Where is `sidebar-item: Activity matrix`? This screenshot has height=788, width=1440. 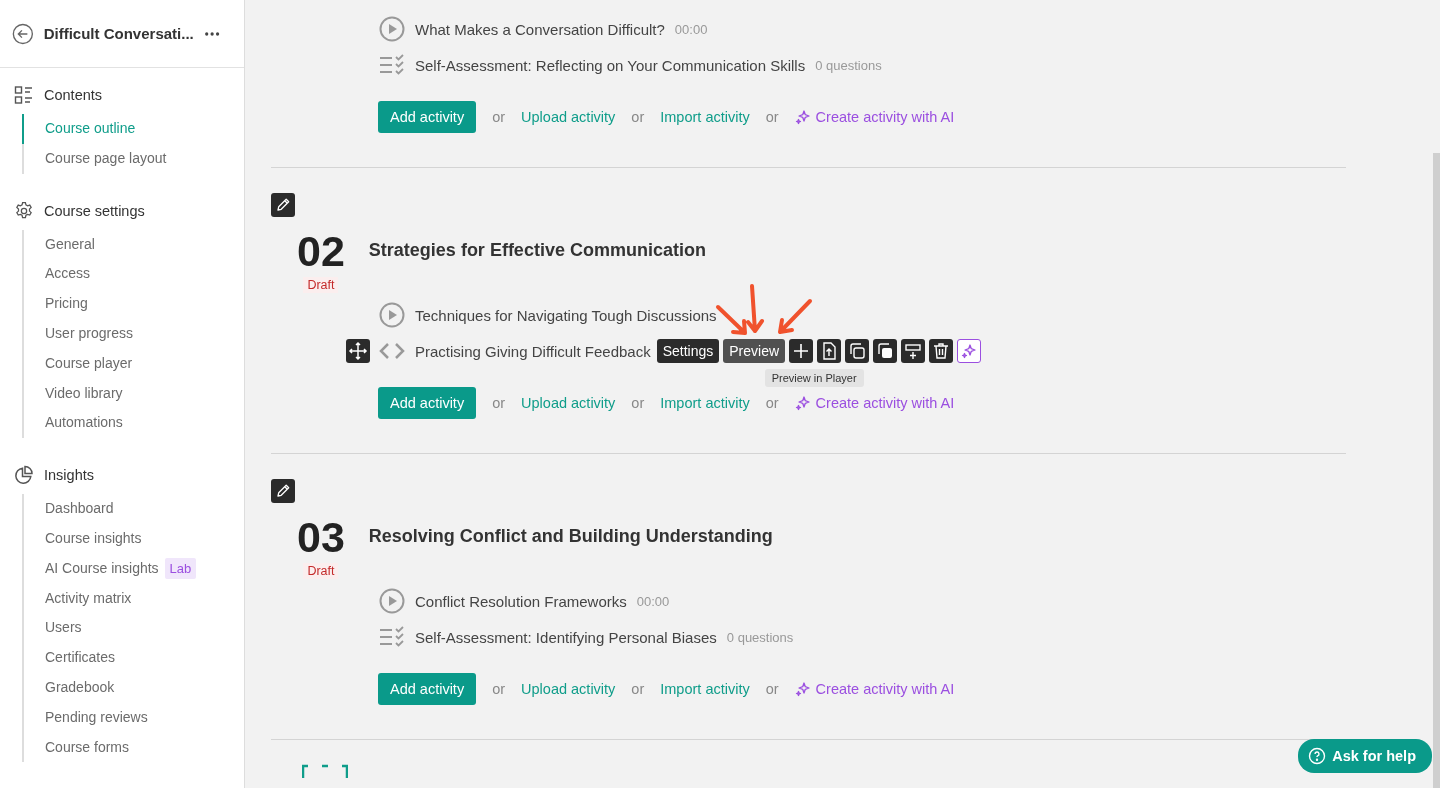
sidebar-item: Activity matrix is located at coordinates (77, 598).